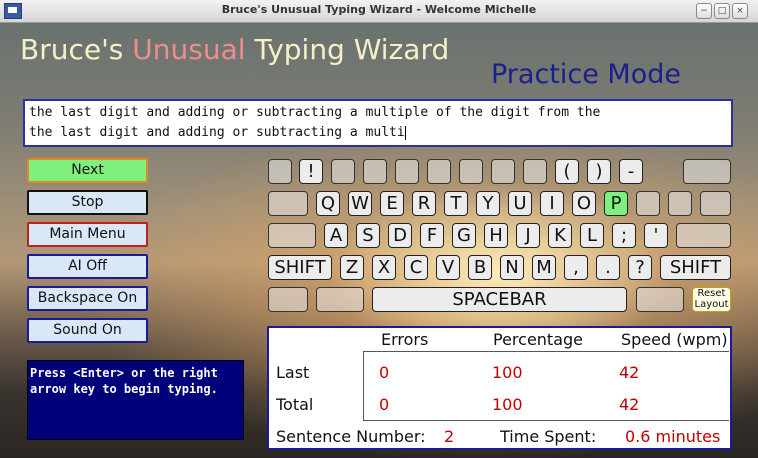 The height and width of the screenshot is (458, 758). I want to click on next-button: Next, so click(87, 170).